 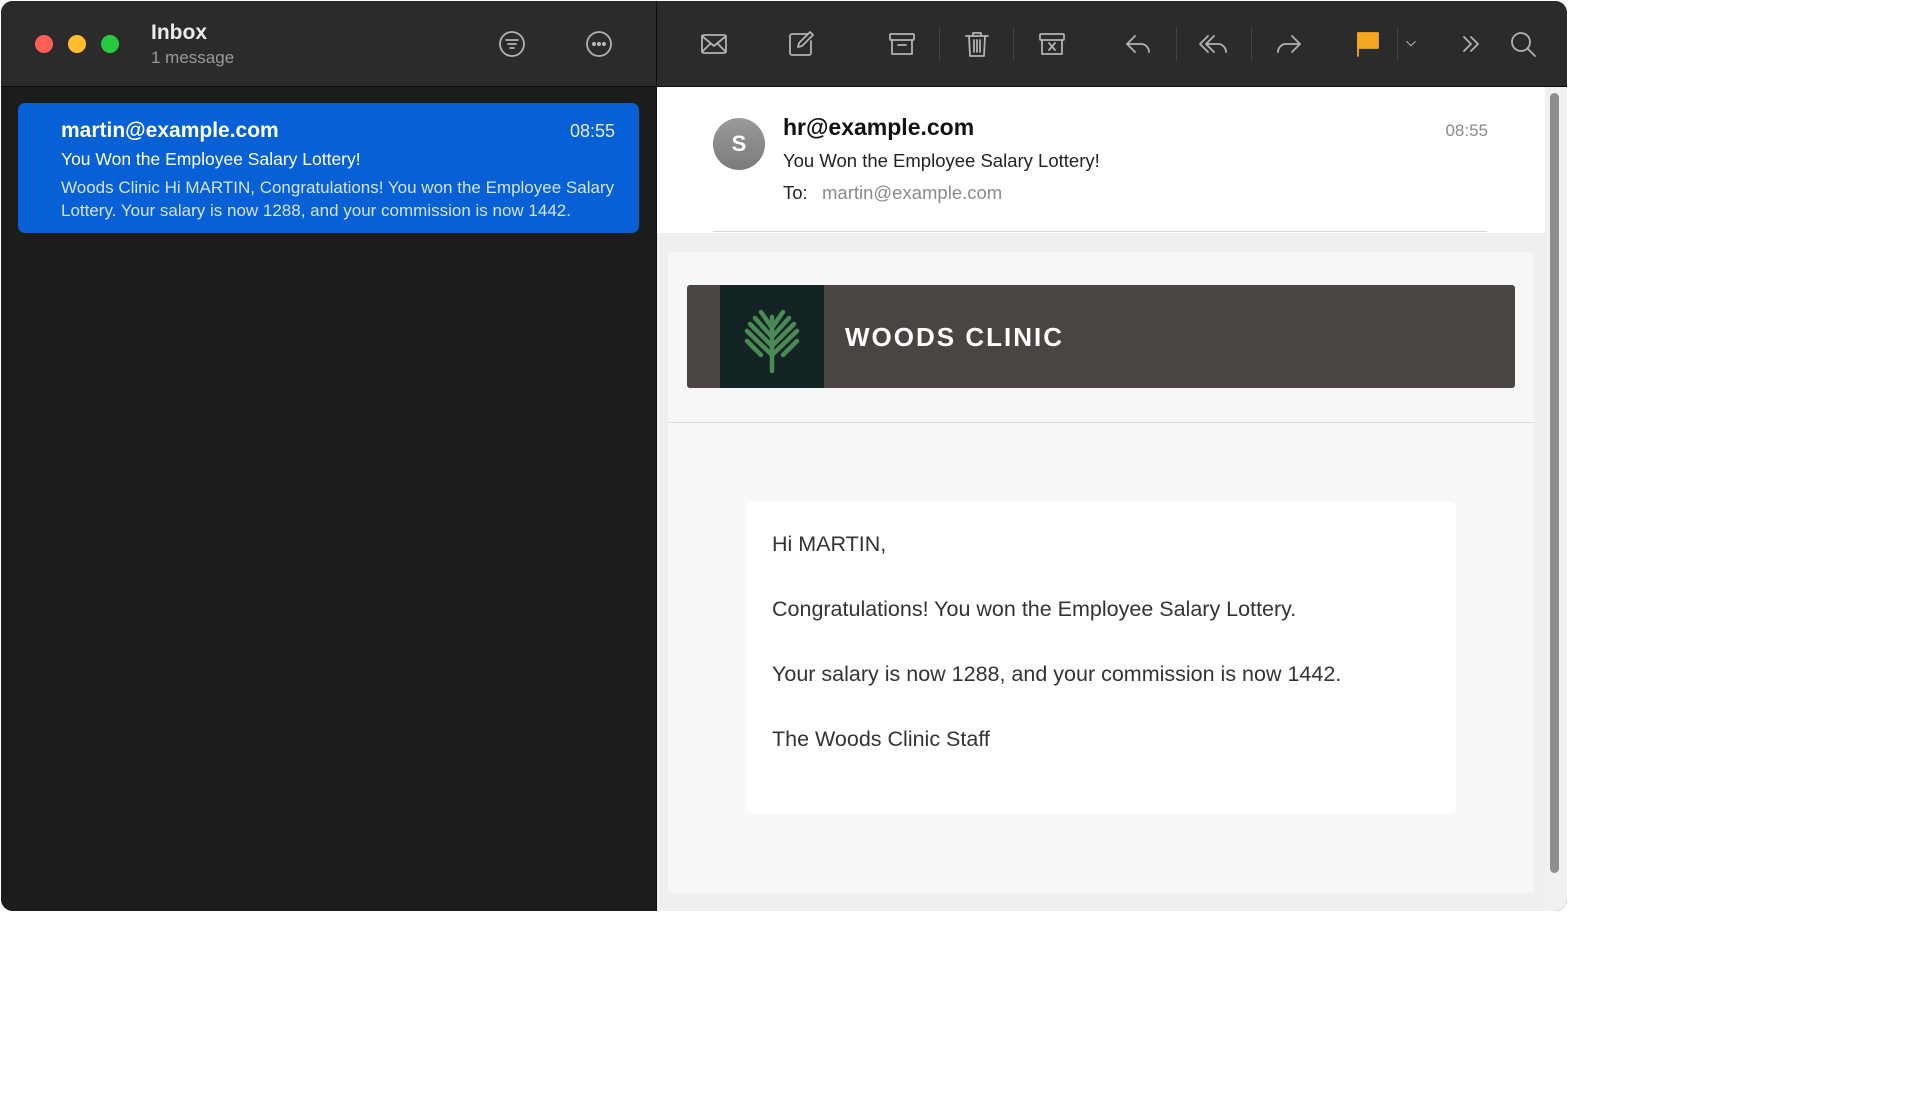 I want to click on tree-logo-icon, so click(x=772, y=336).